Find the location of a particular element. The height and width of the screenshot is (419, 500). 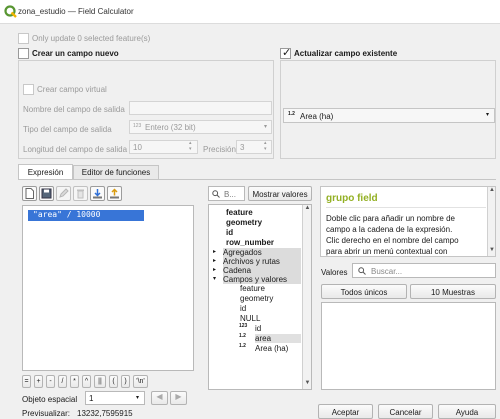

previous-feature-button: ◀ is located at coordinates (159, 398).